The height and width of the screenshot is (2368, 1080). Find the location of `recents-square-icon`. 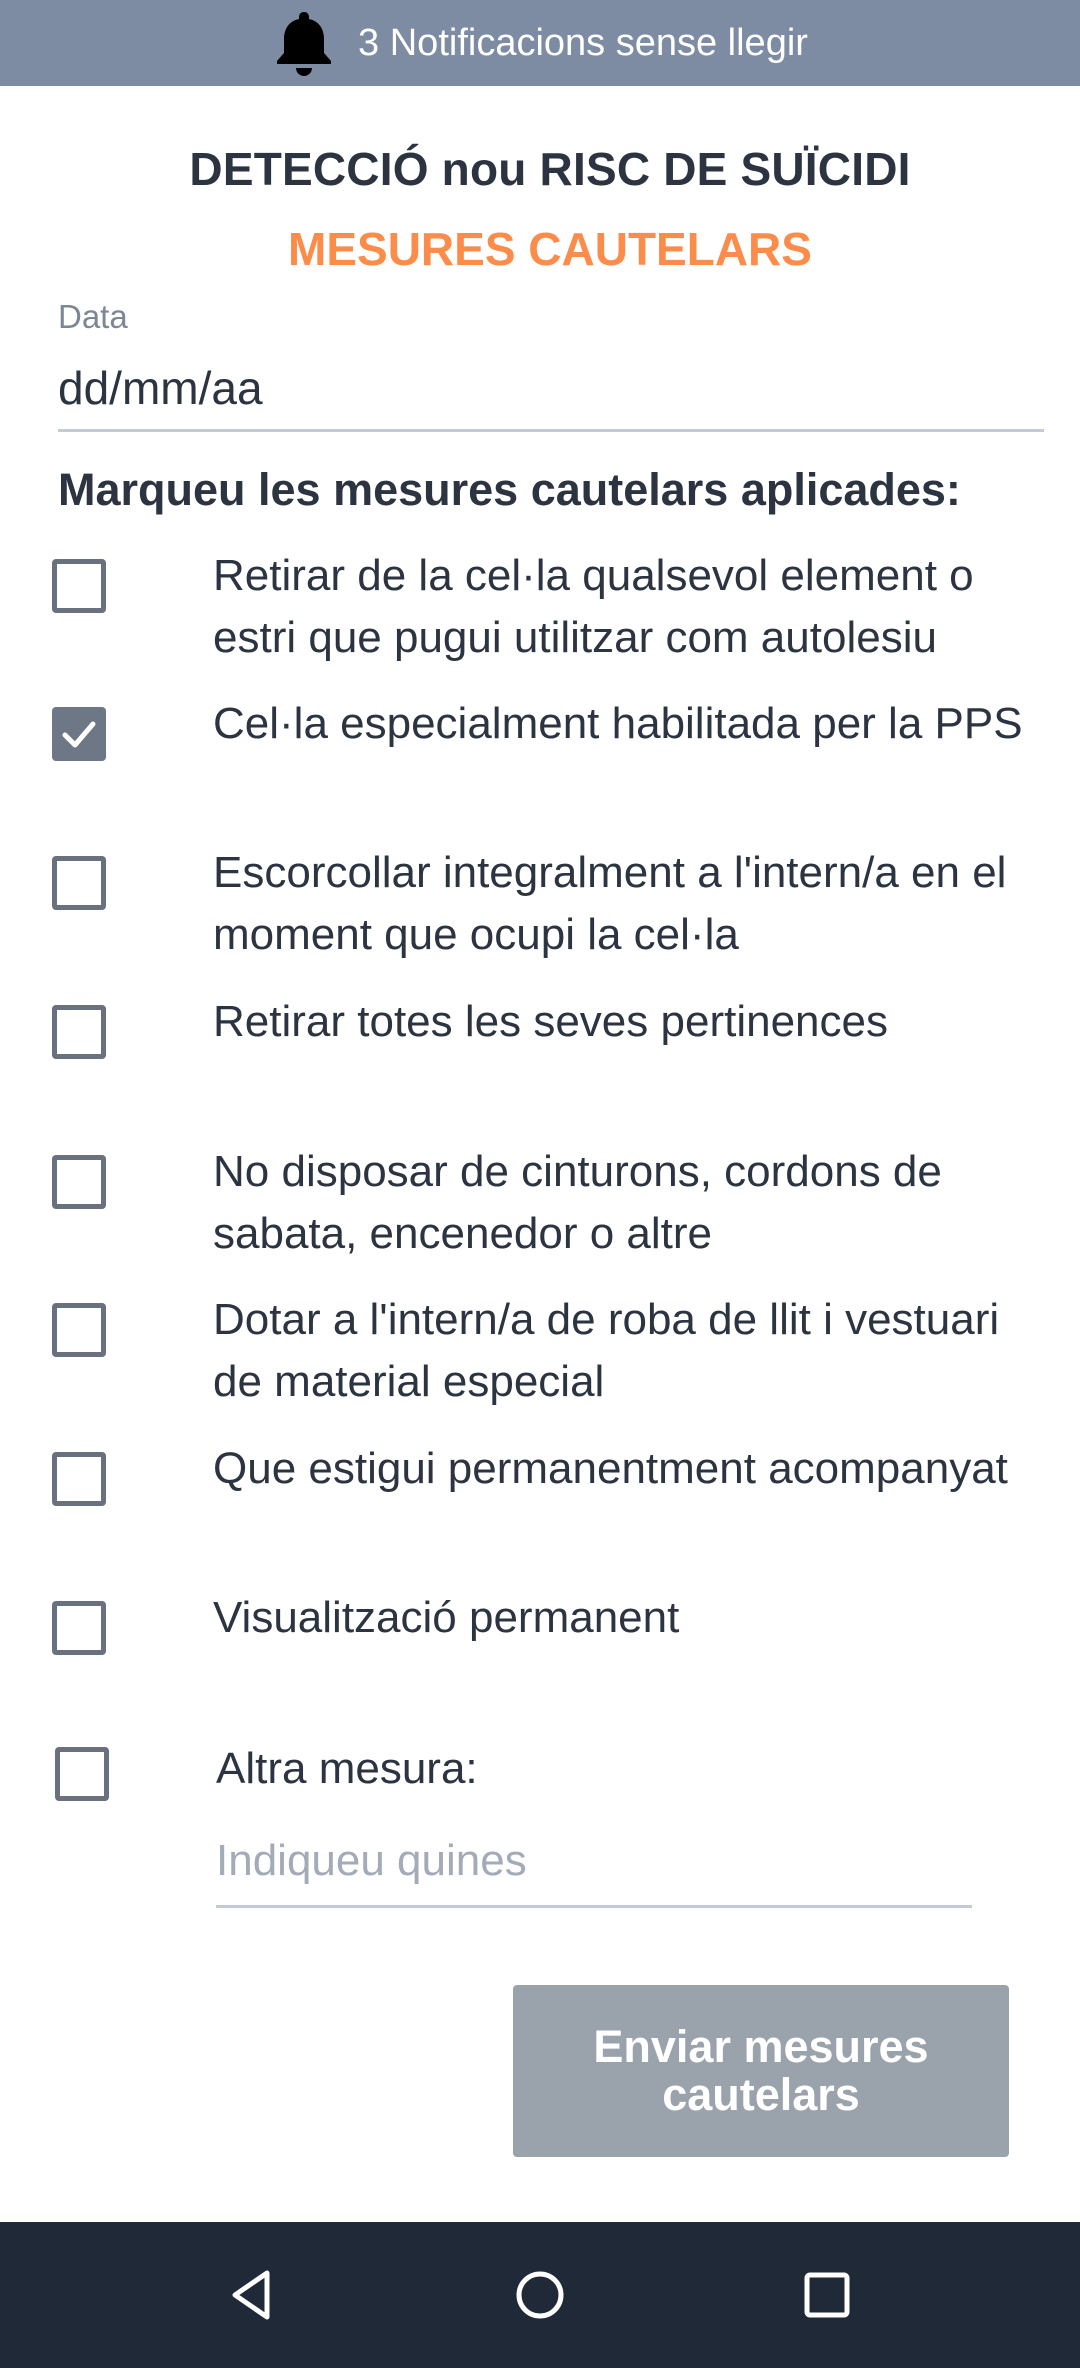

recents-square-icon is located at coordinates (827, 2295).